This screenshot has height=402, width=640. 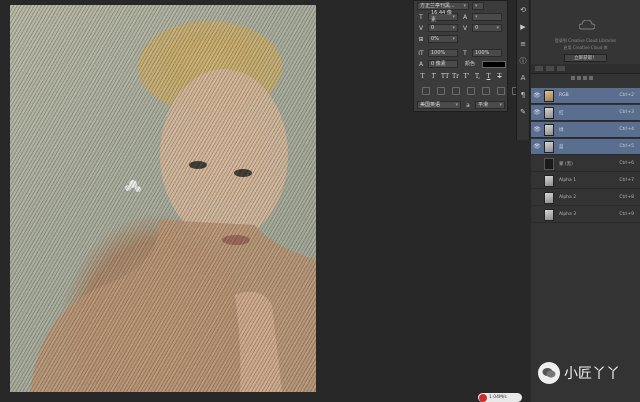 What do you see at coordinates (591, 77) in the screenshot?
I see `delete-channel-icon` at bounding box center [591, 77].